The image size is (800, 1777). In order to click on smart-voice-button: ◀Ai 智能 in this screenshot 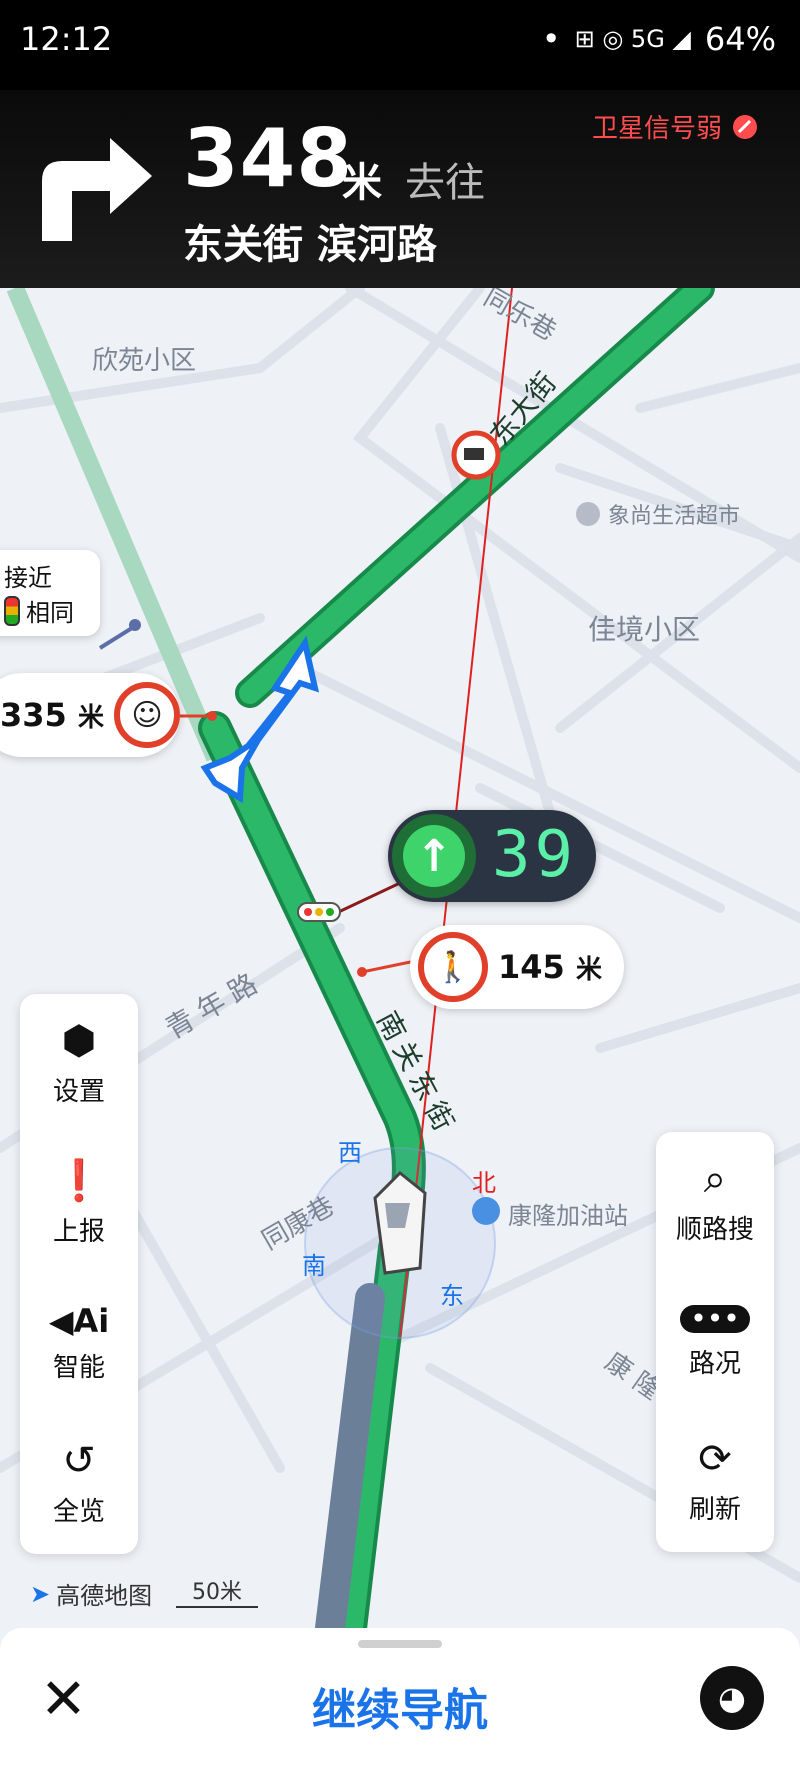, I will do `click(79, 1344)`.